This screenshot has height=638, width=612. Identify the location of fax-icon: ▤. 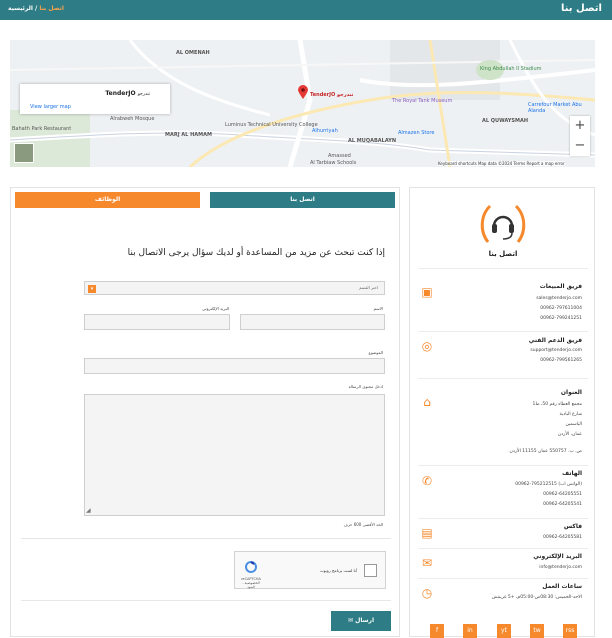
(427, 533).